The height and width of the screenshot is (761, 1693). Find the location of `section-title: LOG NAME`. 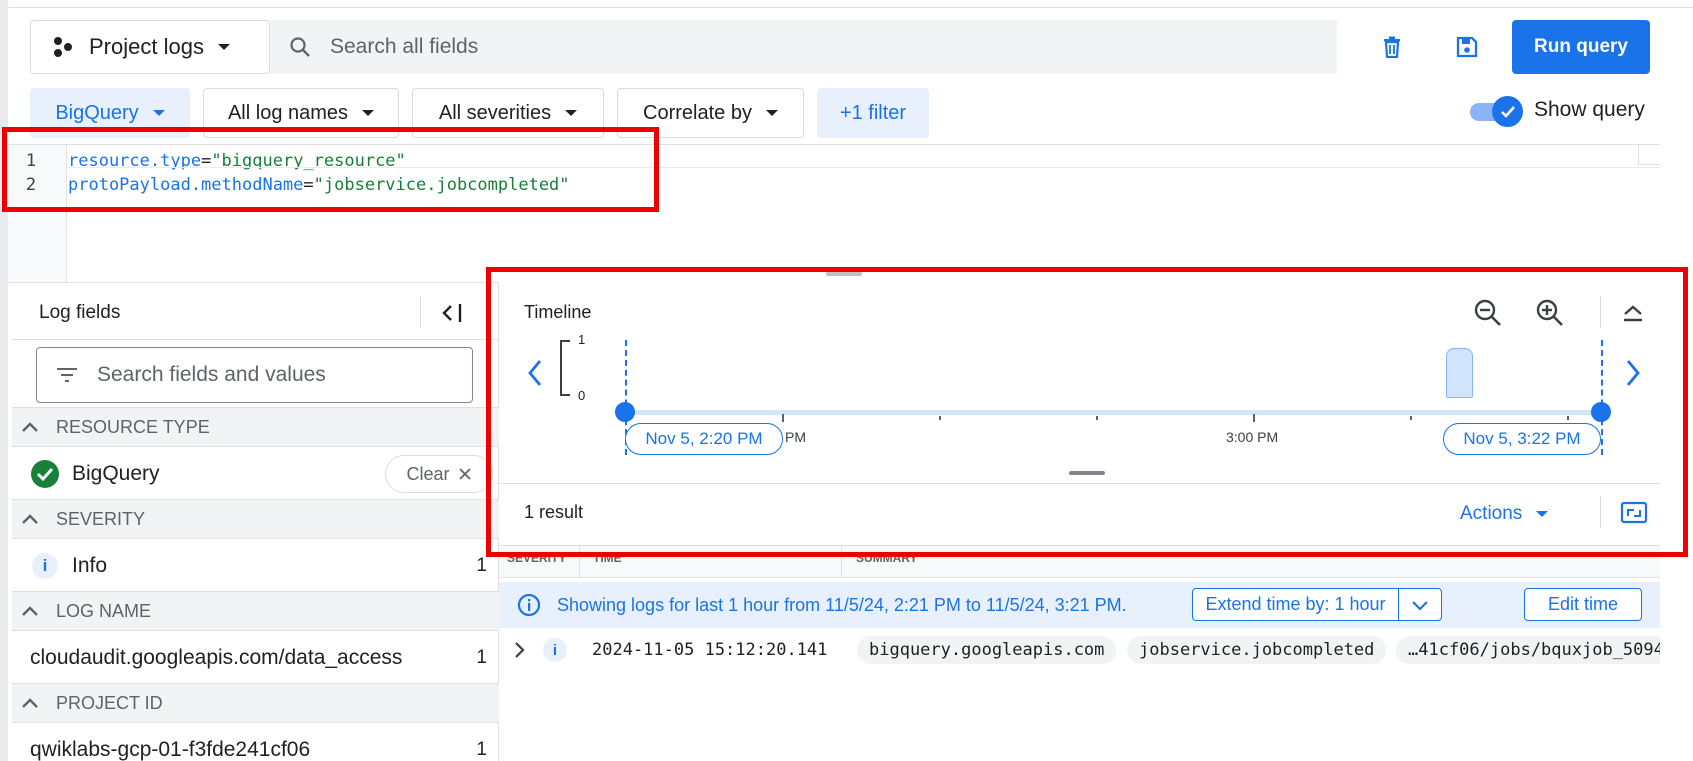

section-title: LOG NAME is located at coordinates (104, 610).